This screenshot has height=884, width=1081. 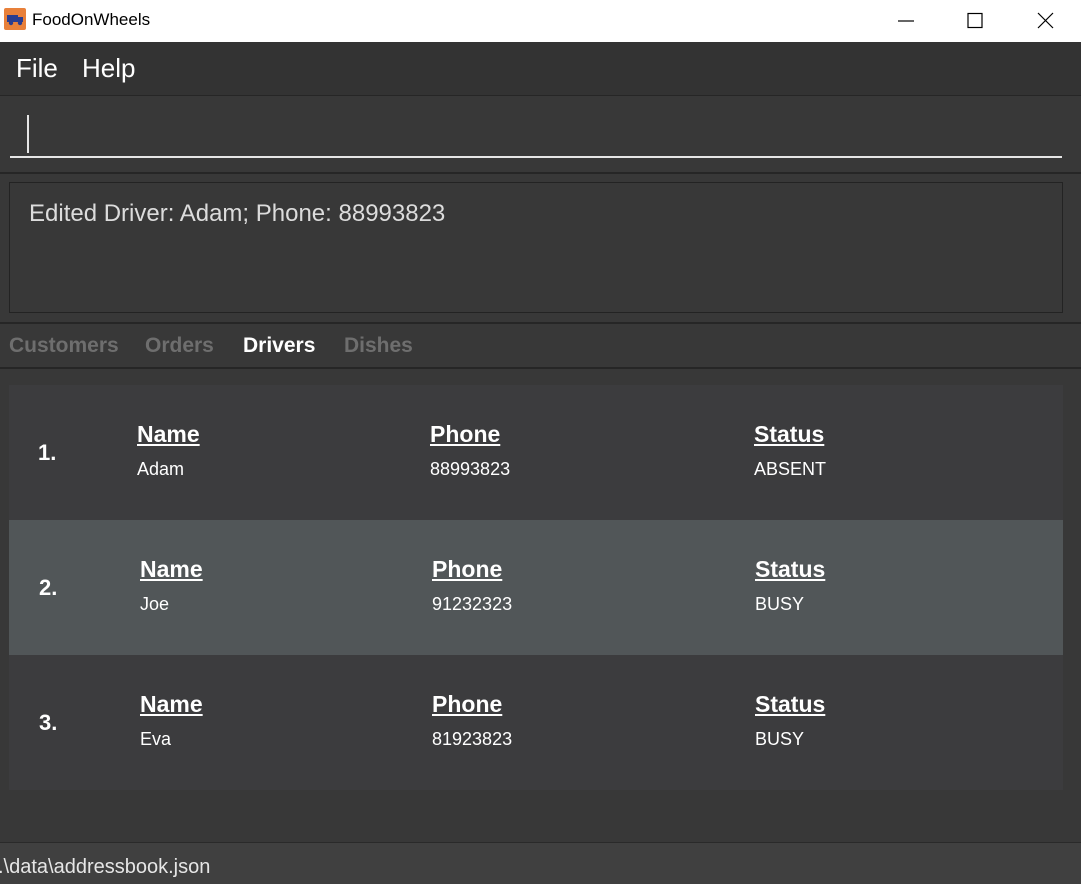 I want to click on truck-icon, so click(x=15, y=19).